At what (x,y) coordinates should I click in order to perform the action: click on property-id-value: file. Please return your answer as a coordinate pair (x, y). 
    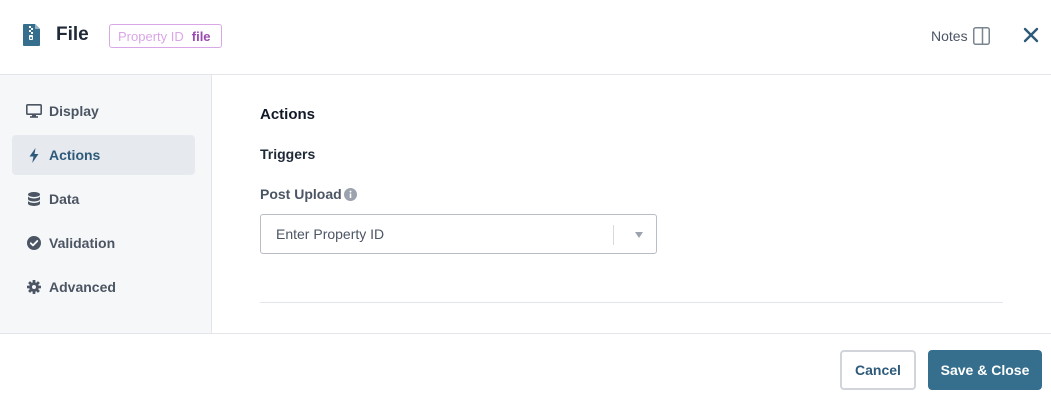
    Looking at the image, I should click on (201, 36).